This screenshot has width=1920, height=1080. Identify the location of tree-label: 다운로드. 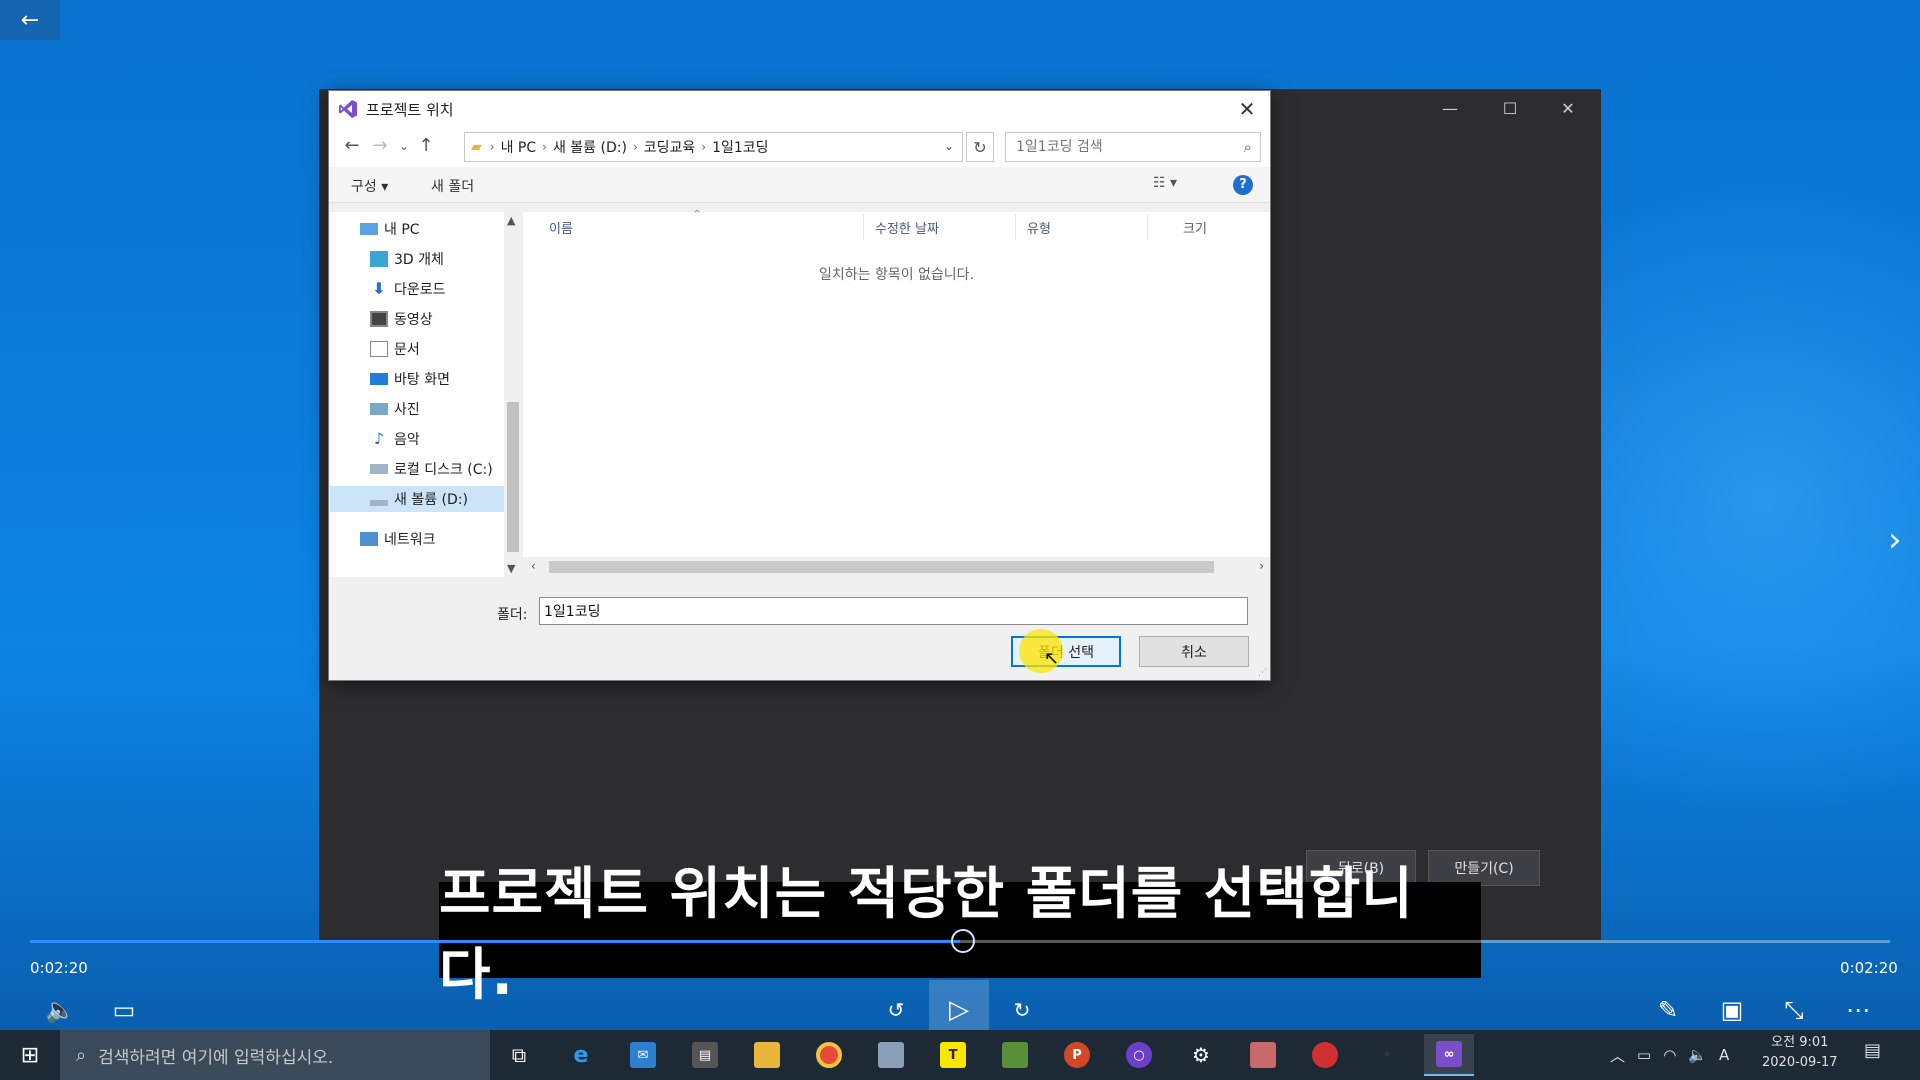
(420, 290).